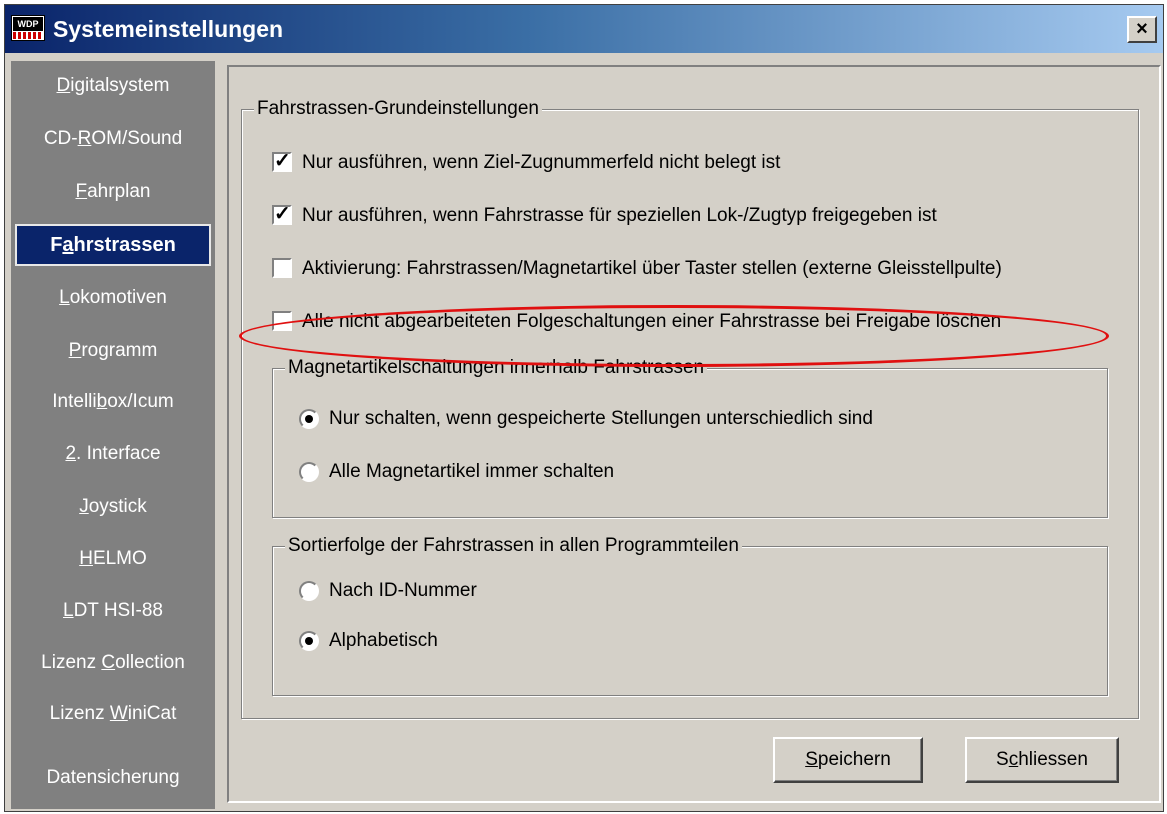 This screenshot has height=814, width=1167. What do you see at coordinates (472, 471) in the screenshot?
I see `option-label: Alle Magnetartikel immer schalten` at bounding box center [472, 471].